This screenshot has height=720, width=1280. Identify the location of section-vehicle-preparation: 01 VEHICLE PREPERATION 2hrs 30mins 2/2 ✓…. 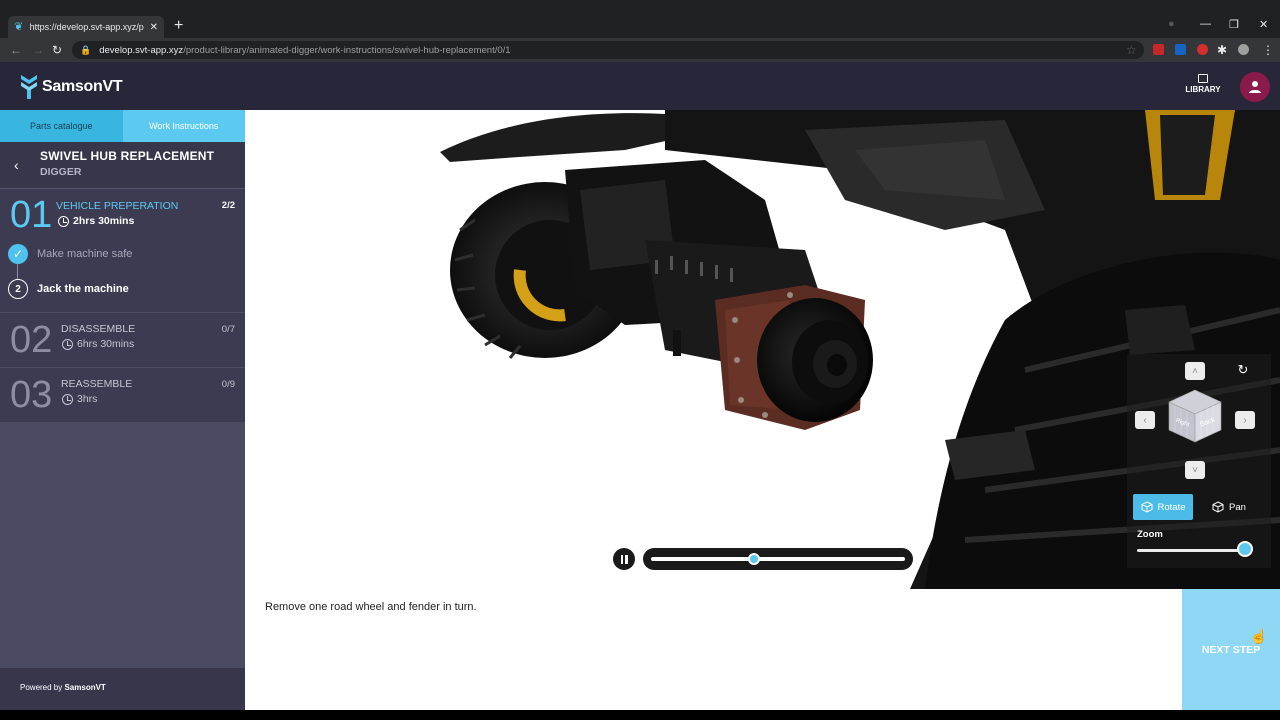
(122, 250).